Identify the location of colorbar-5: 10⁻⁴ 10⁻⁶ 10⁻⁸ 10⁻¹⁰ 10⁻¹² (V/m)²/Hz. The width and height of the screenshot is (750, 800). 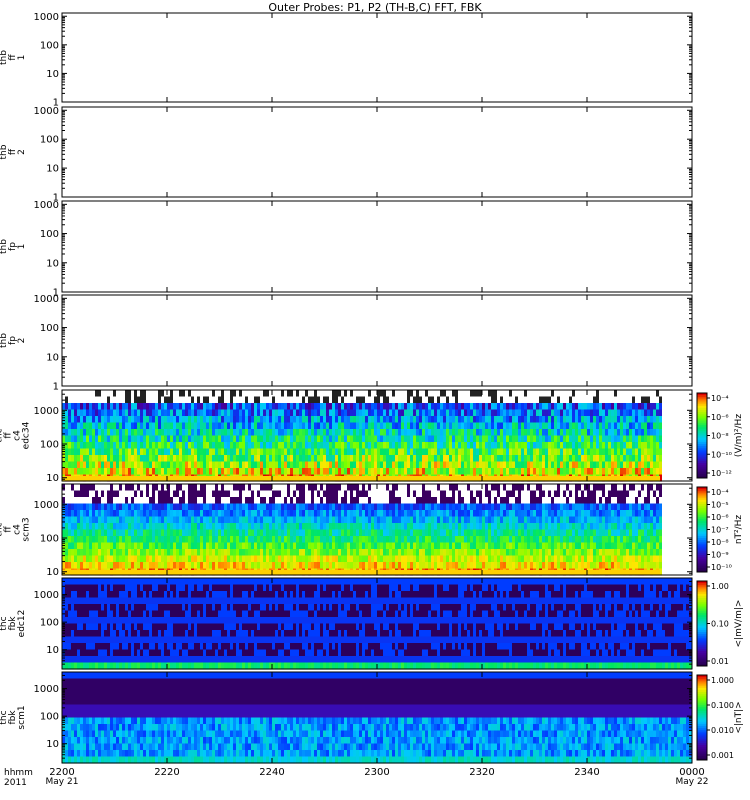
(720, 435).